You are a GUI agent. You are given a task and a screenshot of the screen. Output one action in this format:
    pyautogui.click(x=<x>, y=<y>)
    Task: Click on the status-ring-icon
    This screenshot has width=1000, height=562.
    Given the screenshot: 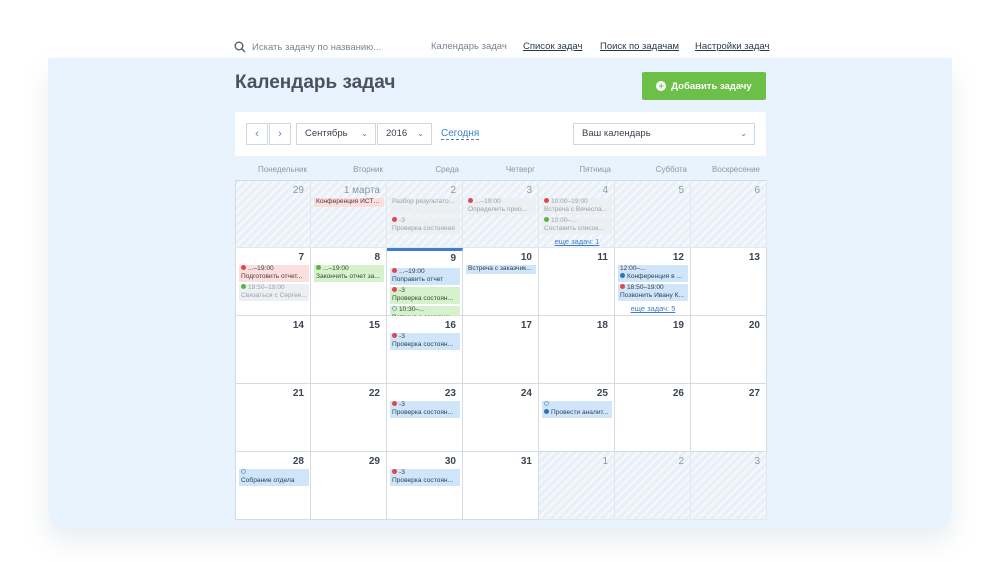 What is the action you would take?
    pyautogui.click(x=394, y=308)
    